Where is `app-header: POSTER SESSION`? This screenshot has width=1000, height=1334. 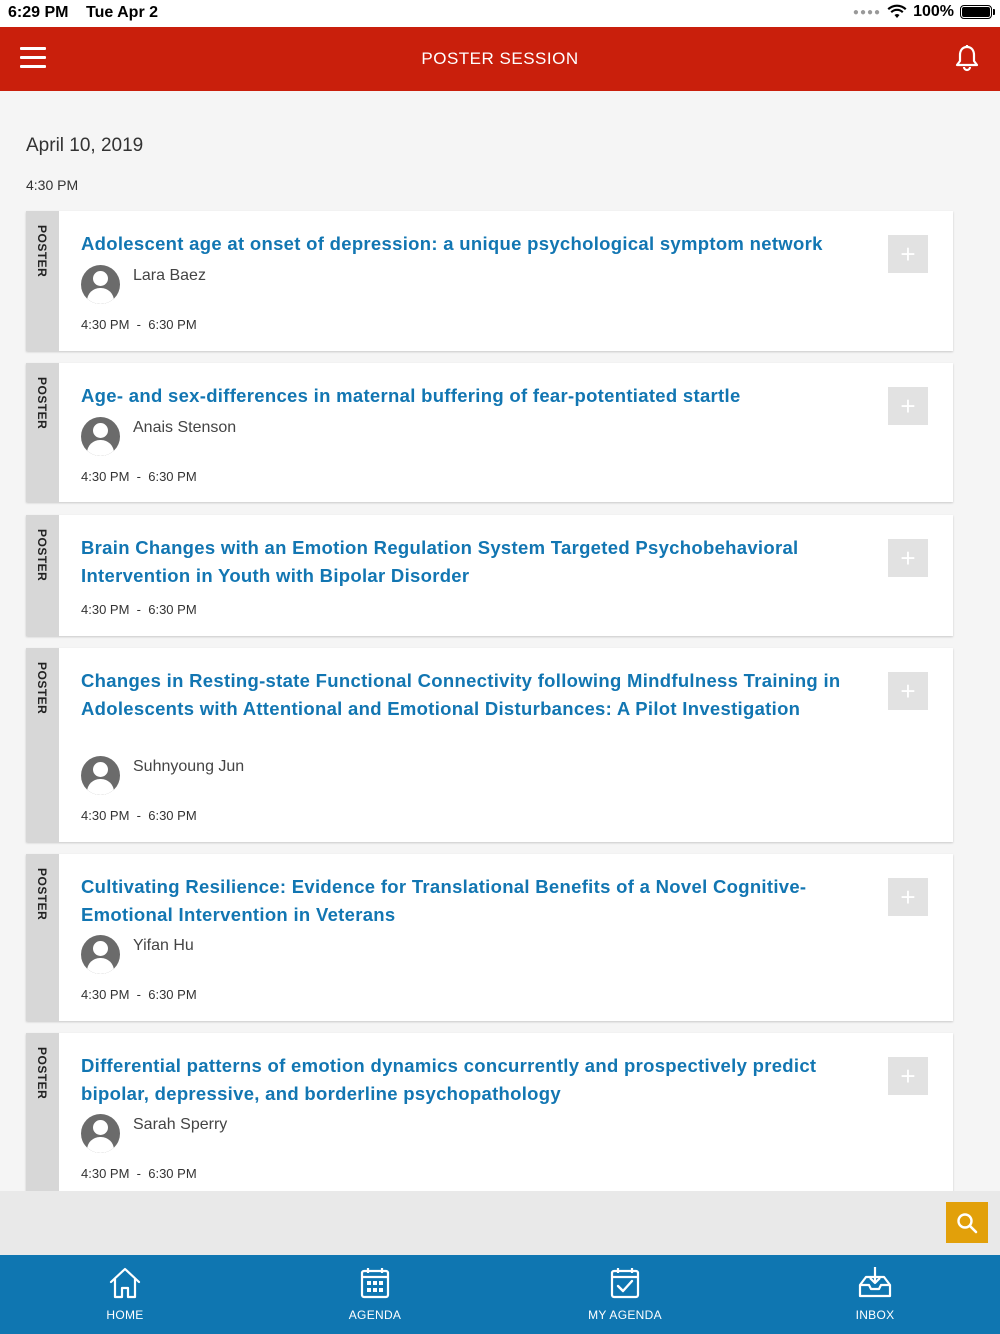 app-header: POSTER SESSION is located at coordinates (500, 59).